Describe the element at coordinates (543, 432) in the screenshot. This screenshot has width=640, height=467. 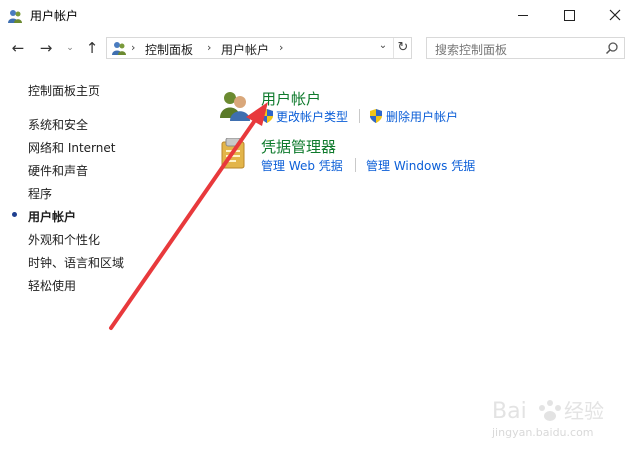
I see `watermark-url: jingyan.baidu.com` at that location.